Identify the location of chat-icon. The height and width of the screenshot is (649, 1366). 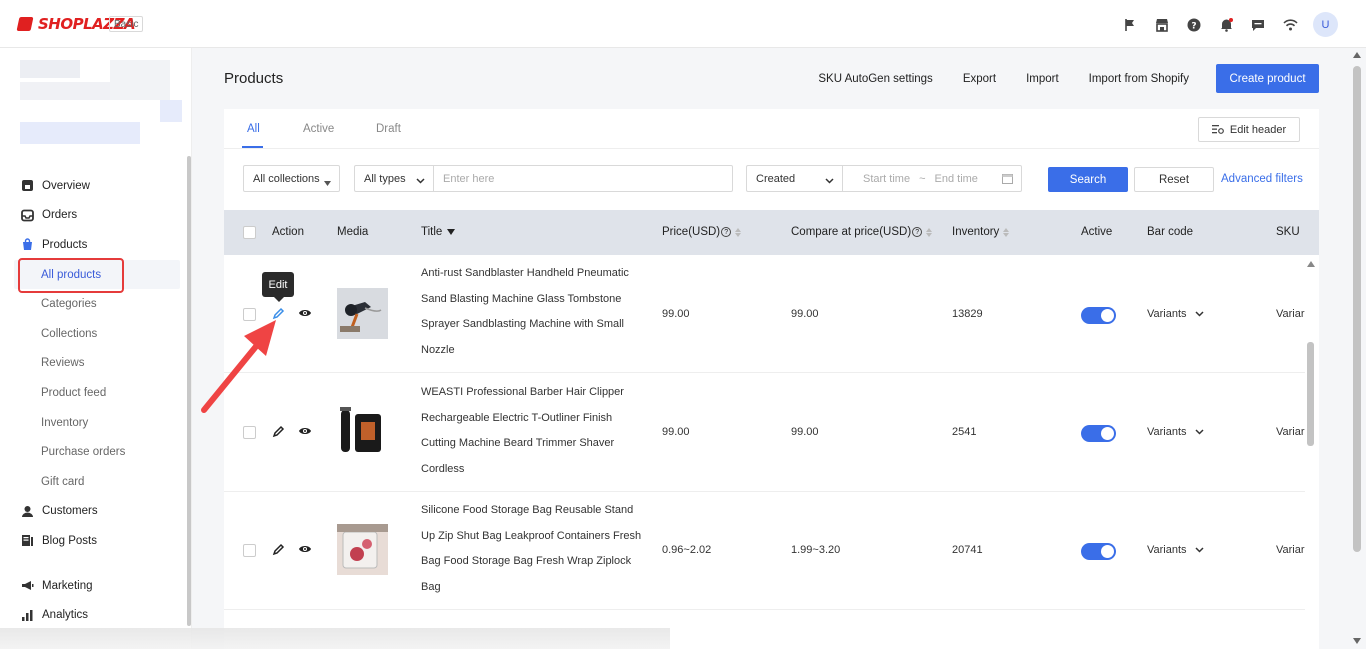
(1258, 25).